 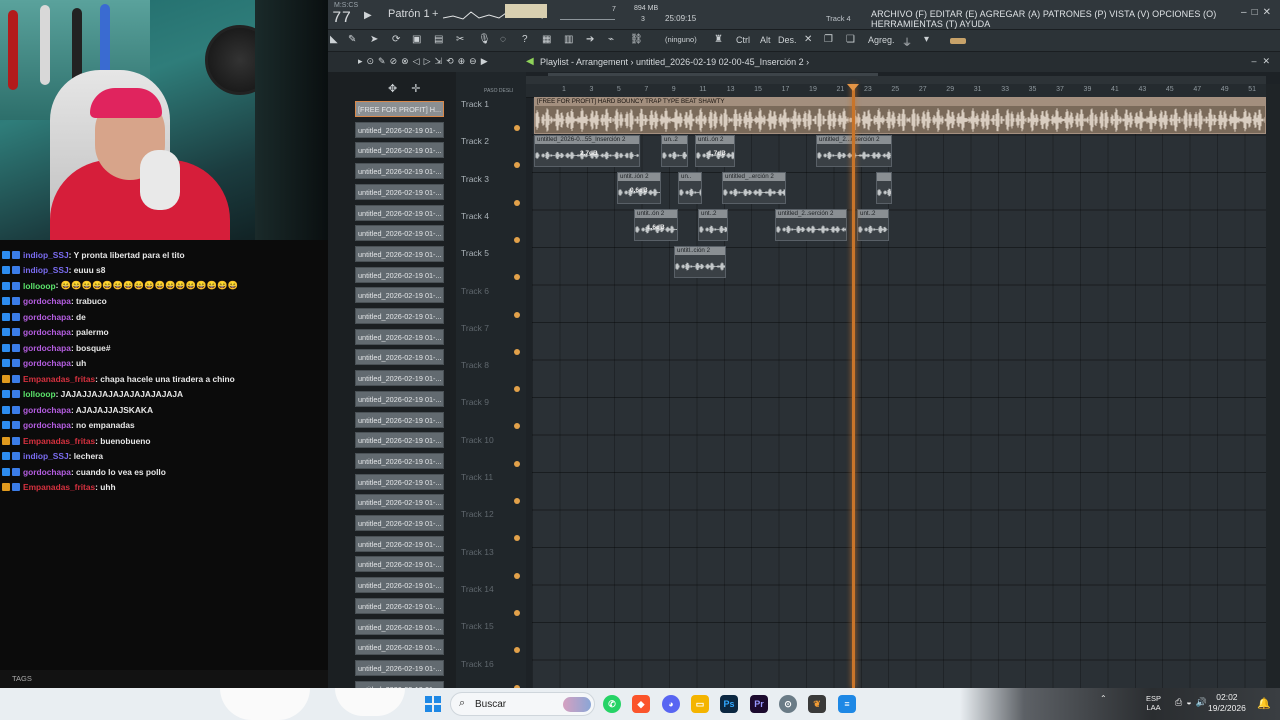 What do you see at coordinates (612, 704) in the screenshot?
I see `whatsapp-icon: ✆` at bounding box center [612, 704].